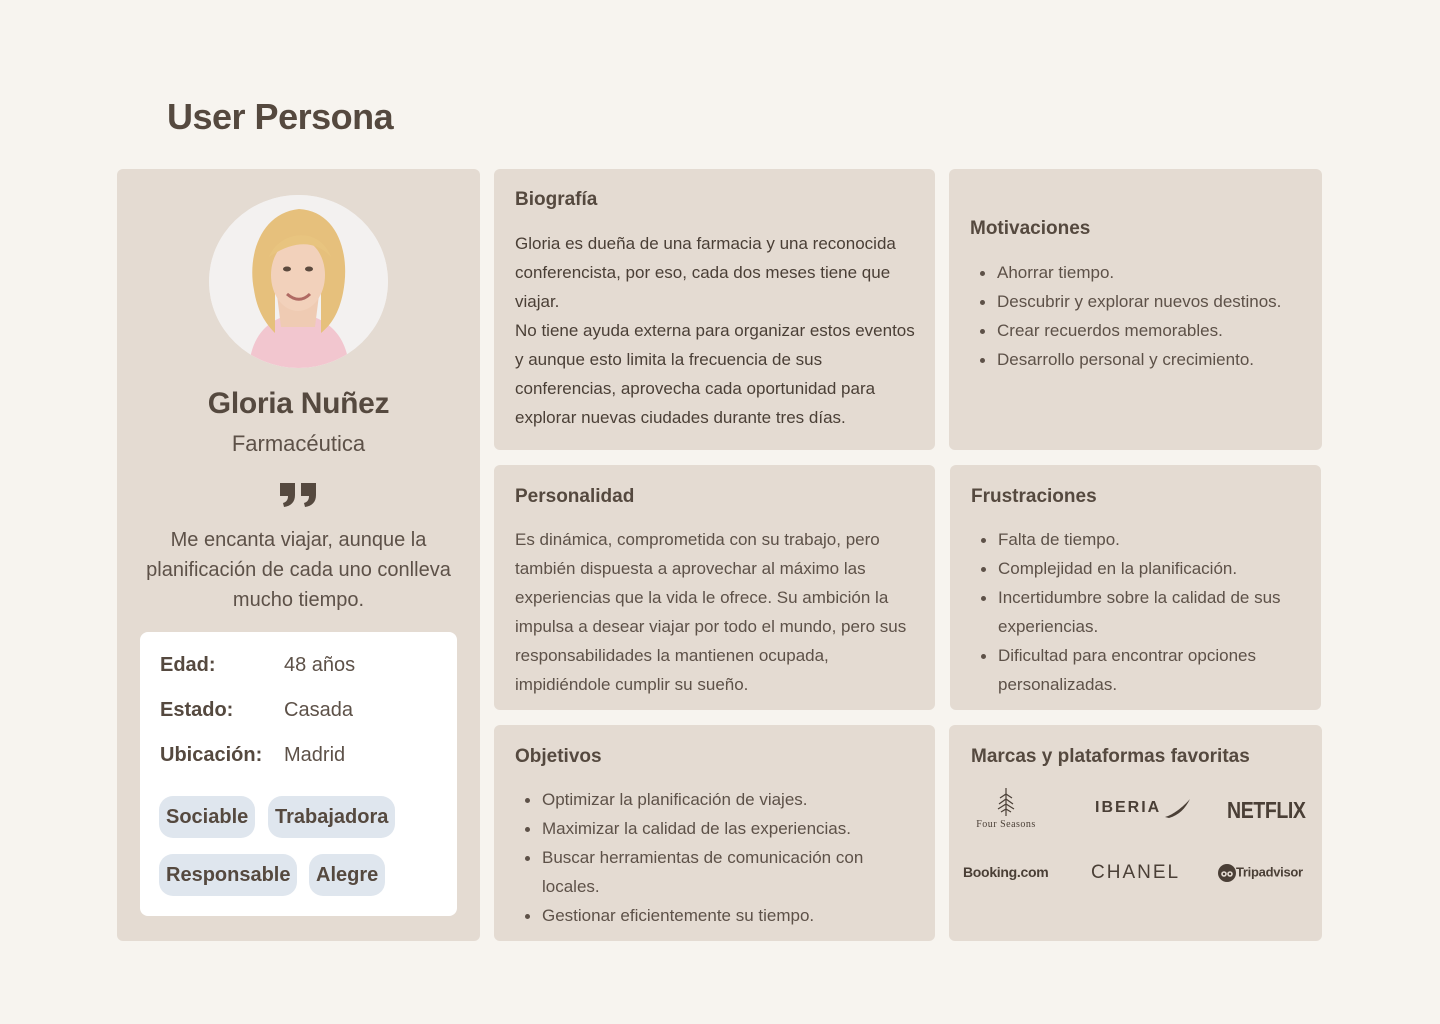  Describe the element at coordinates (1135, 301) in the screenshot. I see `list-item: Descubrir y explorar nuevos destinos.` at that location.